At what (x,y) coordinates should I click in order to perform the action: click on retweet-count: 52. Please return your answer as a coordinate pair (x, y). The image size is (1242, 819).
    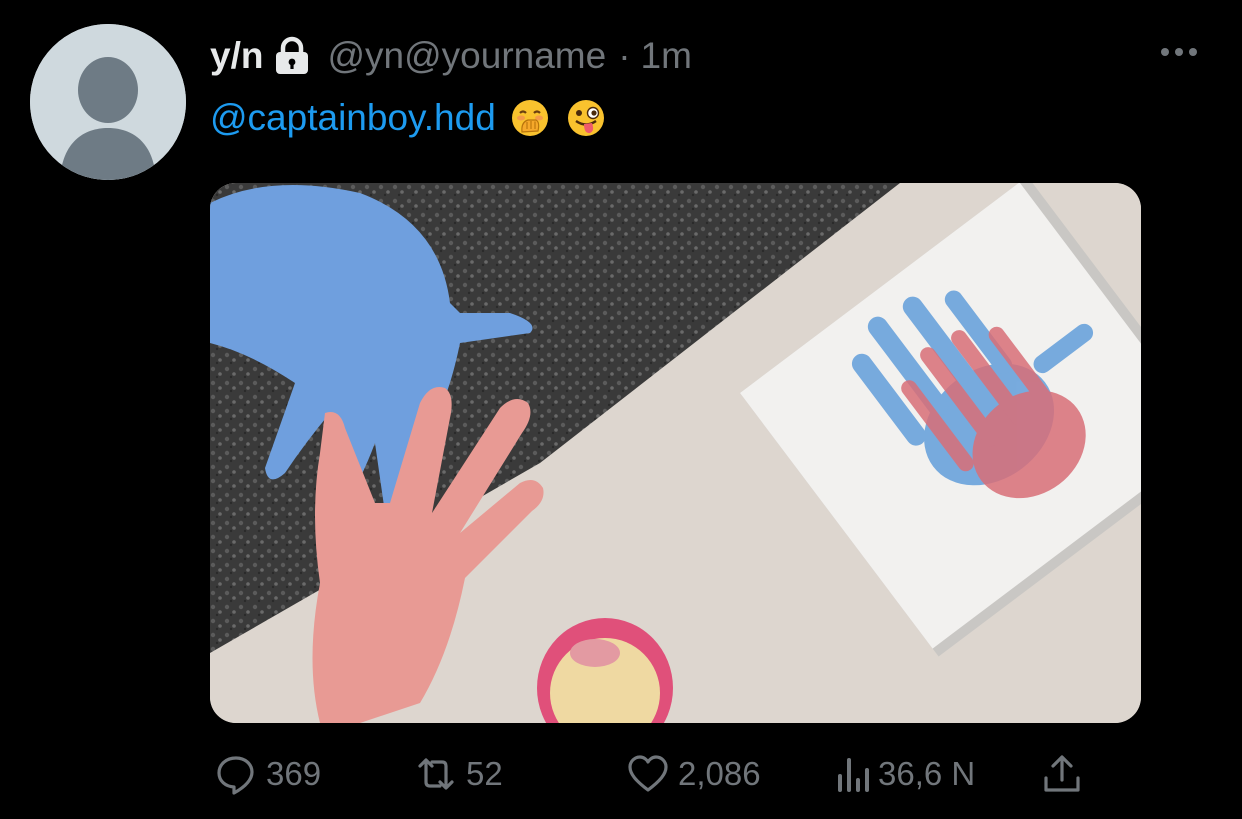
    Looking at the image, I should click on (484, 773).